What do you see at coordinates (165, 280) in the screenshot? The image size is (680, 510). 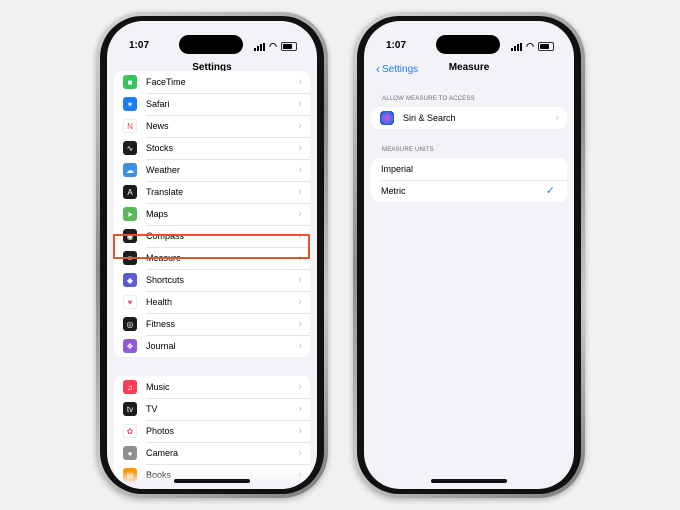 I see `settings-row-label: Shortcuts` at bounding box center [165, 280].